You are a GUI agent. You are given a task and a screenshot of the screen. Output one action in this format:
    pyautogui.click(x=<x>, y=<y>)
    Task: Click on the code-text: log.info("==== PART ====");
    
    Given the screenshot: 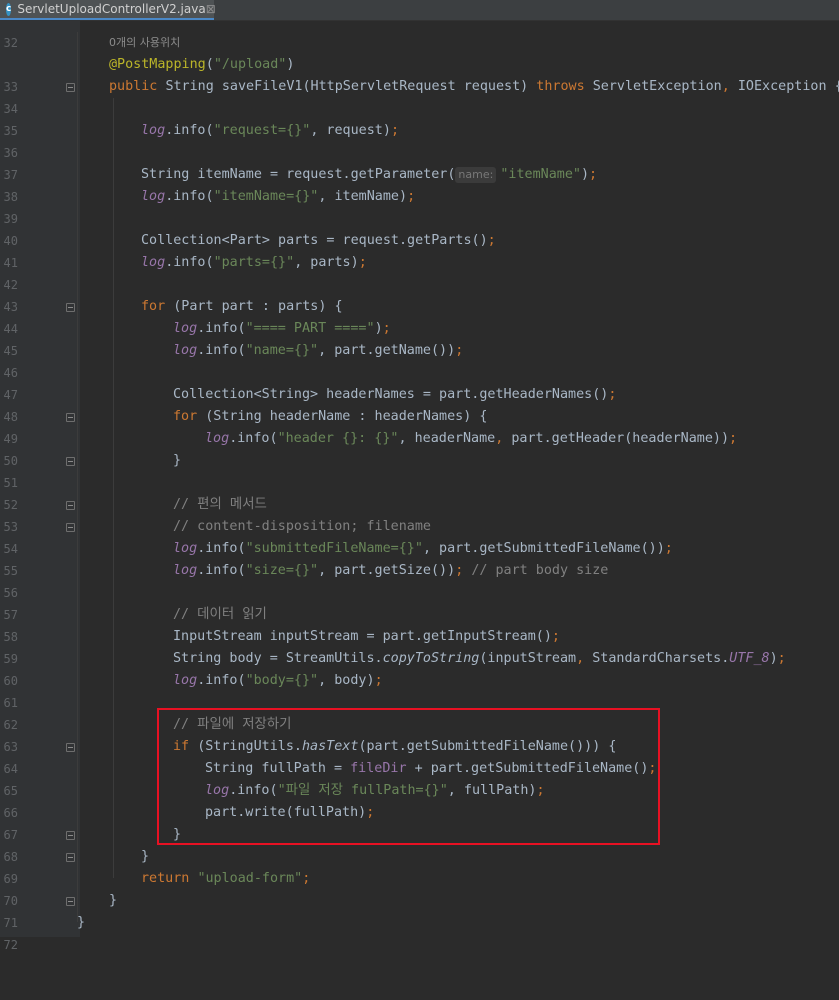 What is the action you would take?
    pyautogui.click(x=282, y=328)
    